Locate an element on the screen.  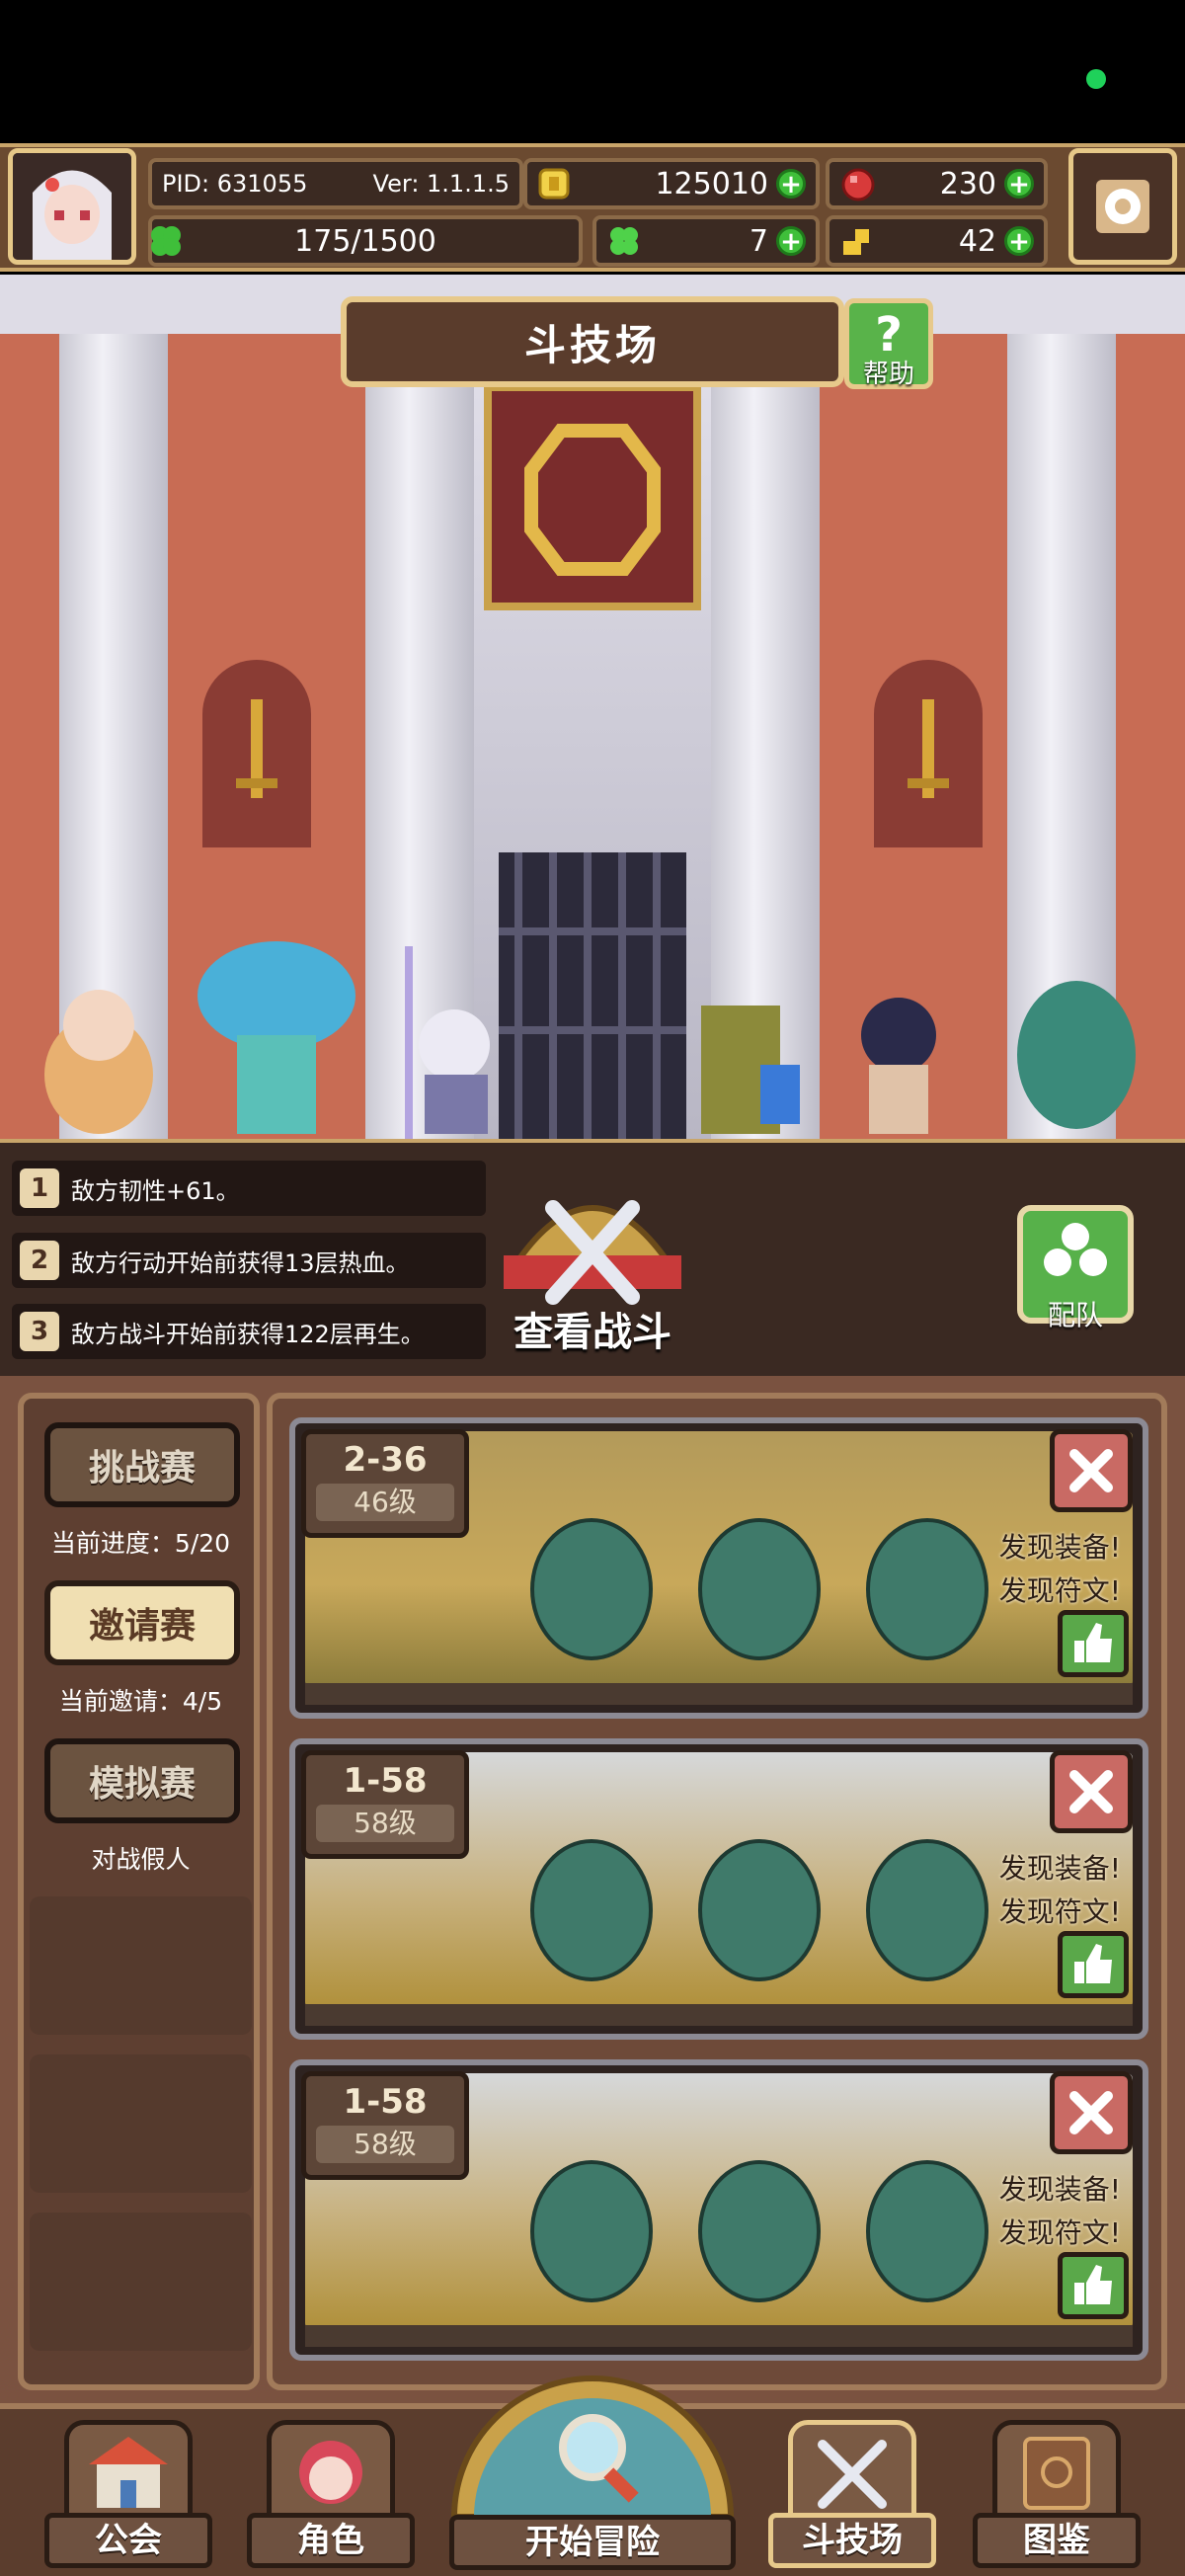
nav-tab-character: 角色 is located at coordinates (331, 2494).